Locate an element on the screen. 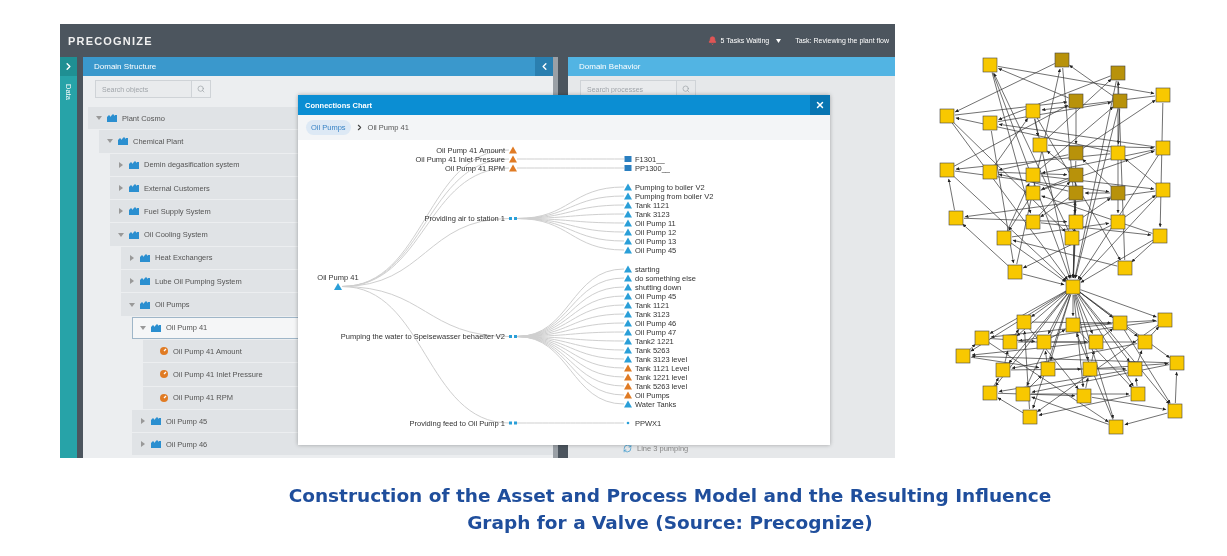  collapse-button is located at coordinates (544, 66).